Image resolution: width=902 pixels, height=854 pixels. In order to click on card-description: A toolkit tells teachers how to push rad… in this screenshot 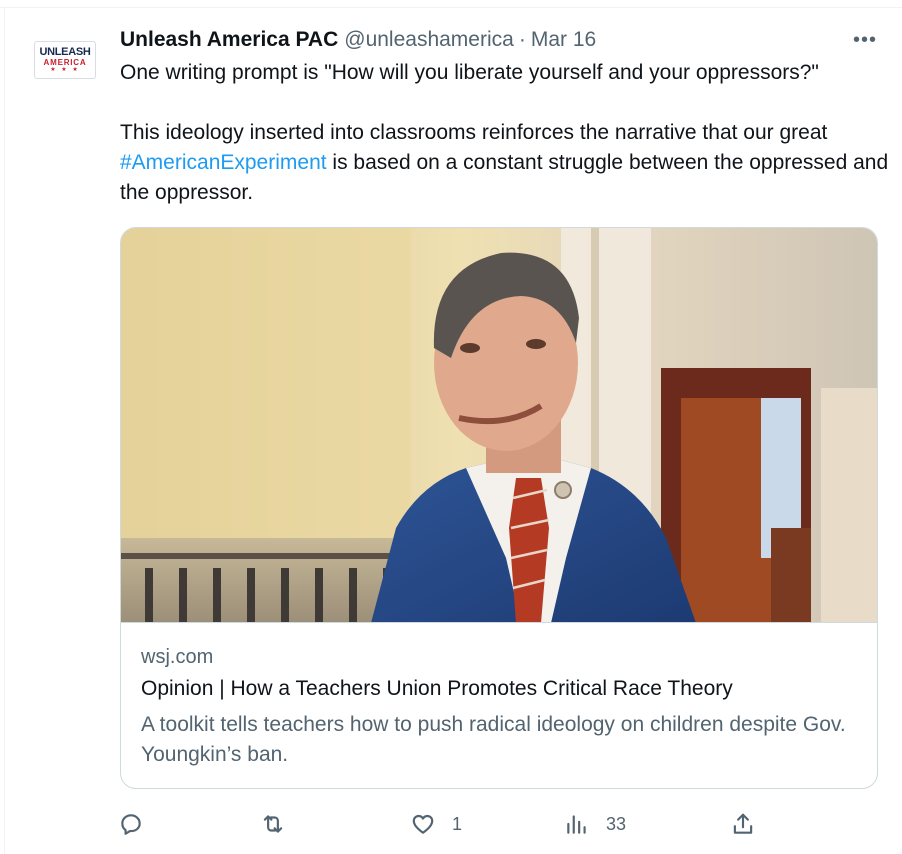, I will do `click(493, 739)`.